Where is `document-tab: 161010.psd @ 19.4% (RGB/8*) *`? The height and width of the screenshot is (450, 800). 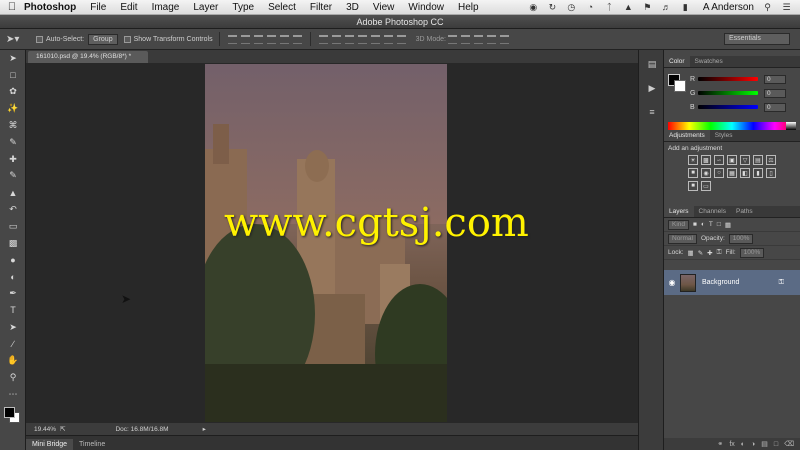
document-tab: 161010.psd @ 19.4% (RGB/8*) * is located at coordinates (88, 57).